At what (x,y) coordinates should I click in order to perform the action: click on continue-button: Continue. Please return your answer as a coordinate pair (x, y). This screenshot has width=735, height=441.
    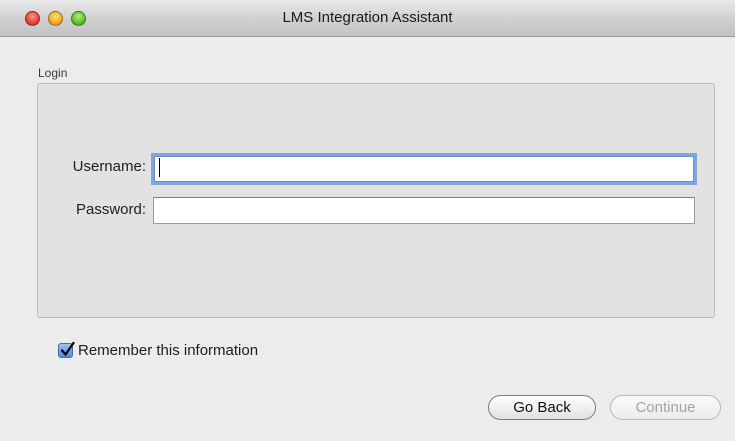
    Looking at the image, I should click on (665, 407).